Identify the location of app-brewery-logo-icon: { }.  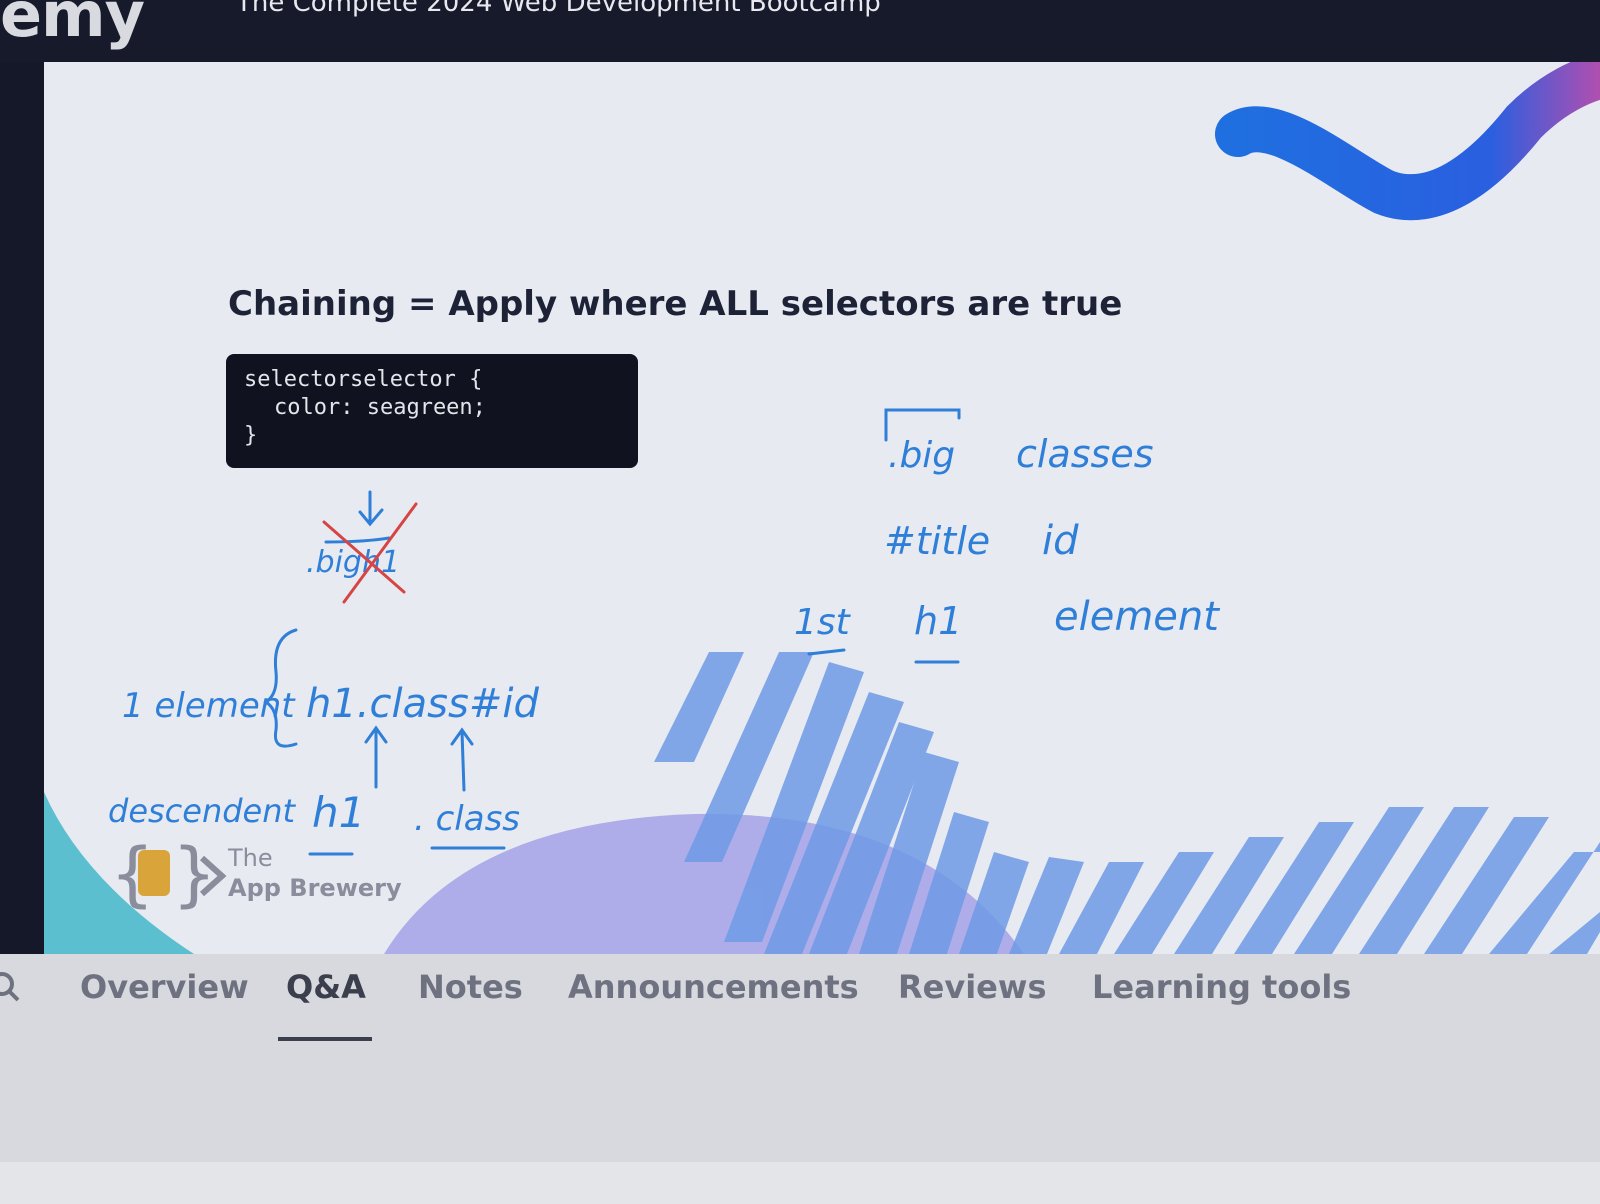
(168, 873).